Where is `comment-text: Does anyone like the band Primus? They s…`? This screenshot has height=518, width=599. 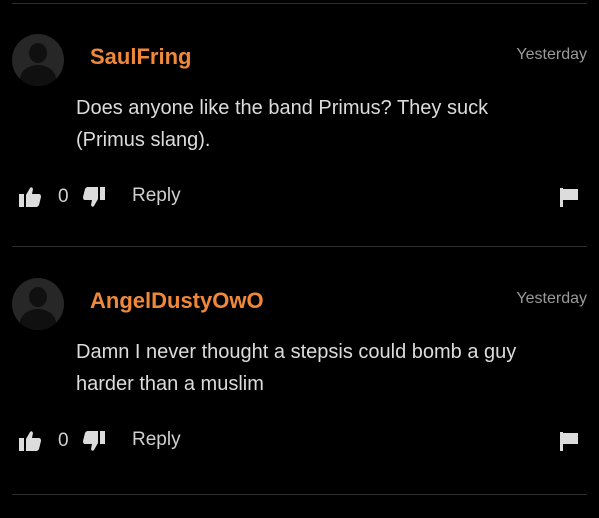
comment-text: Does anyone like the band Primus? They s… is located at coordinates (282, 124).